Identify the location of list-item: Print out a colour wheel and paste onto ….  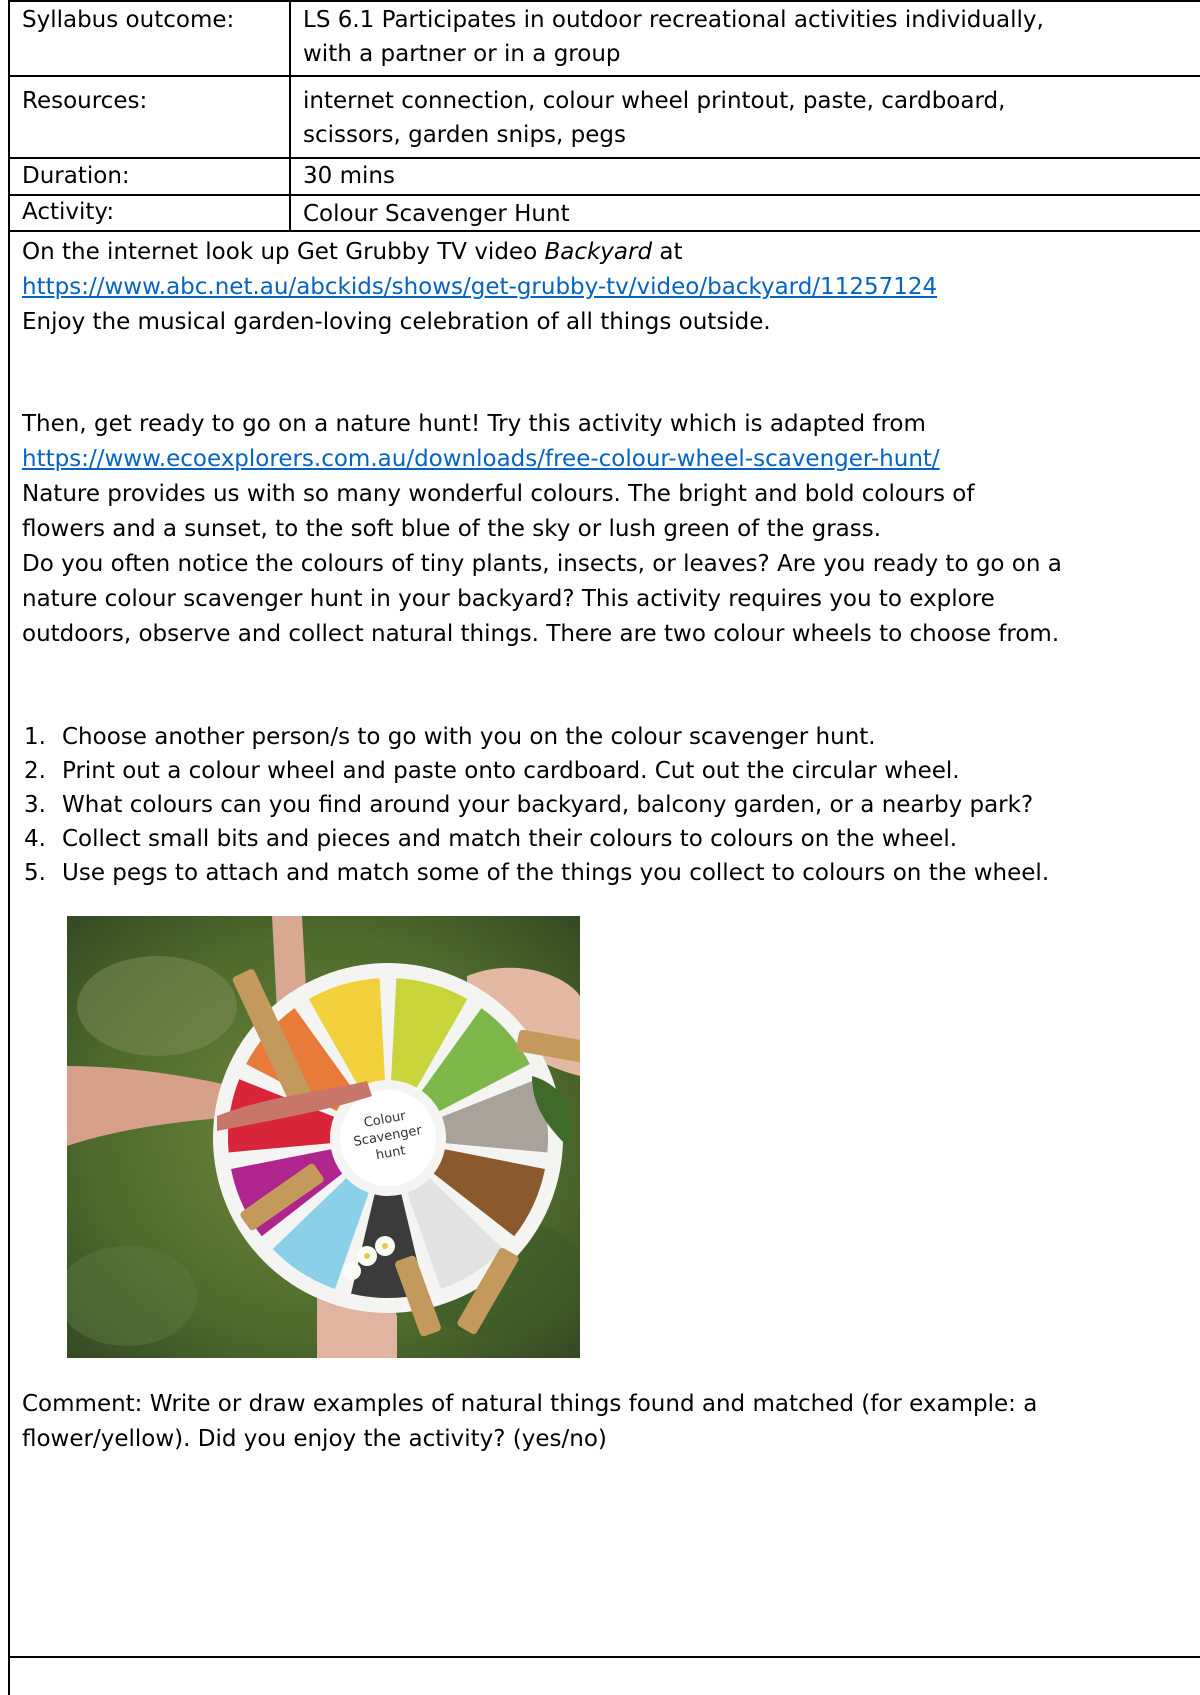
(492, 771).